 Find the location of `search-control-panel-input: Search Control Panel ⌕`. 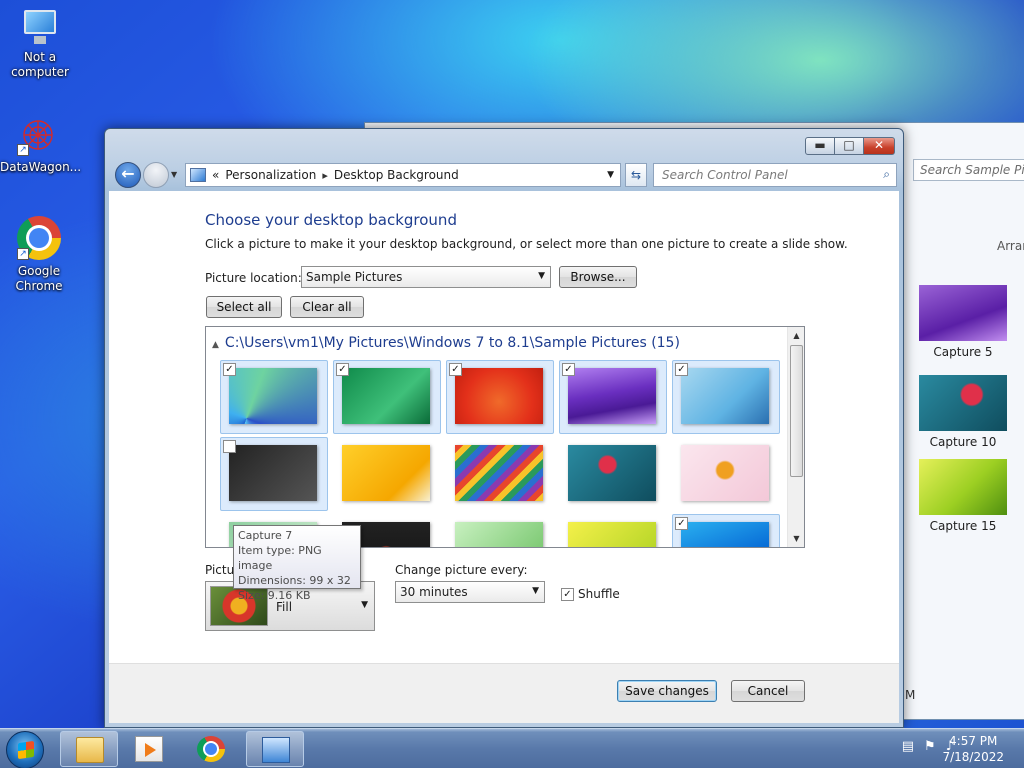

search-control-panel-input: Search Control Panel ⌕ is located at coordinates (775, 175).